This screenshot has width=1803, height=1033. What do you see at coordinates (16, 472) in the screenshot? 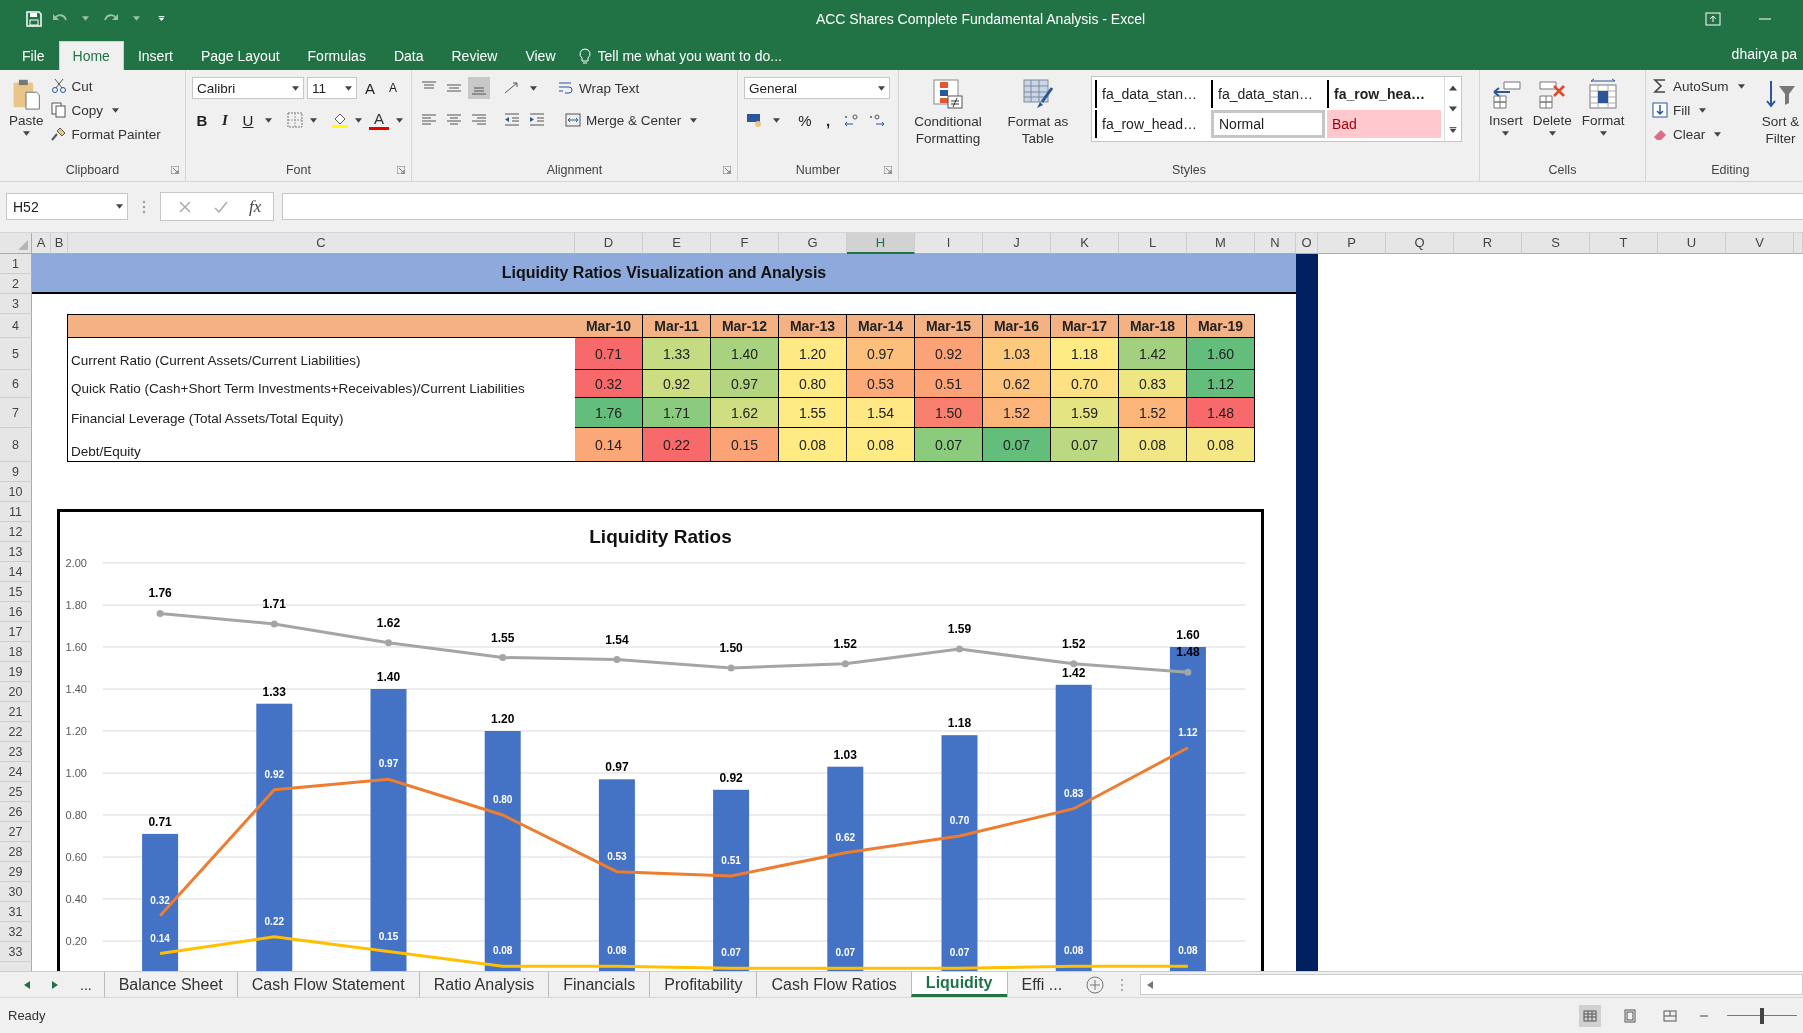
I see `row-header: 9` at bounding box center [16, 472].